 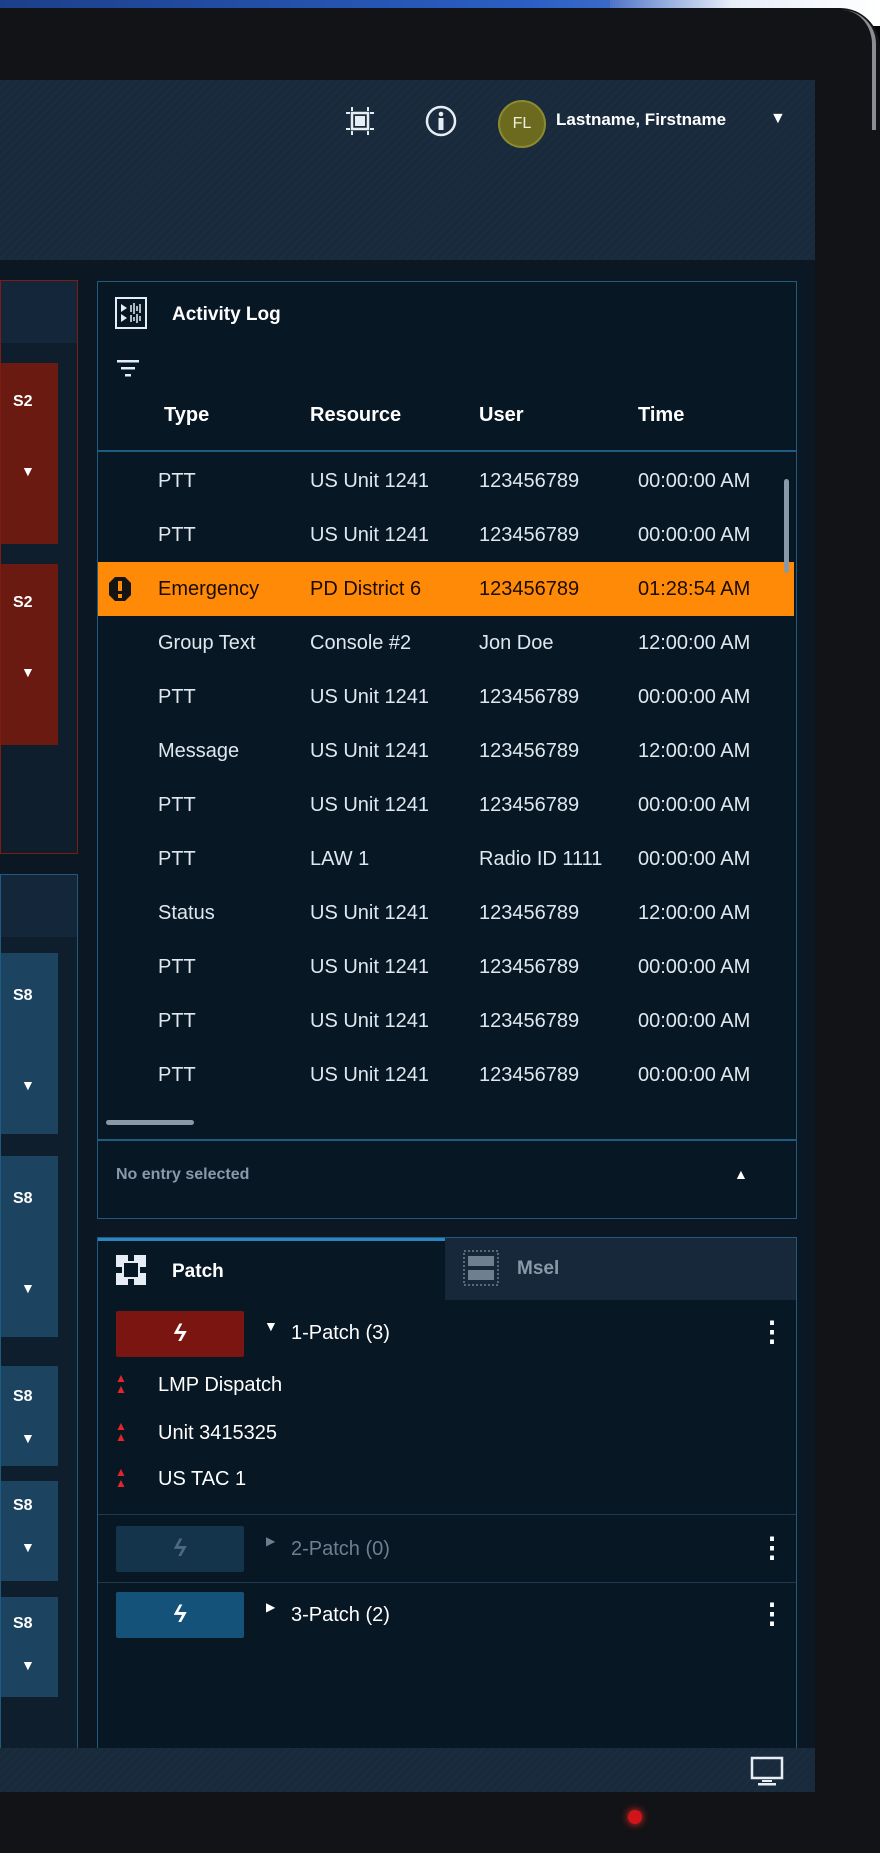 I want to click on filter-icon, so click(x=128, y=368).